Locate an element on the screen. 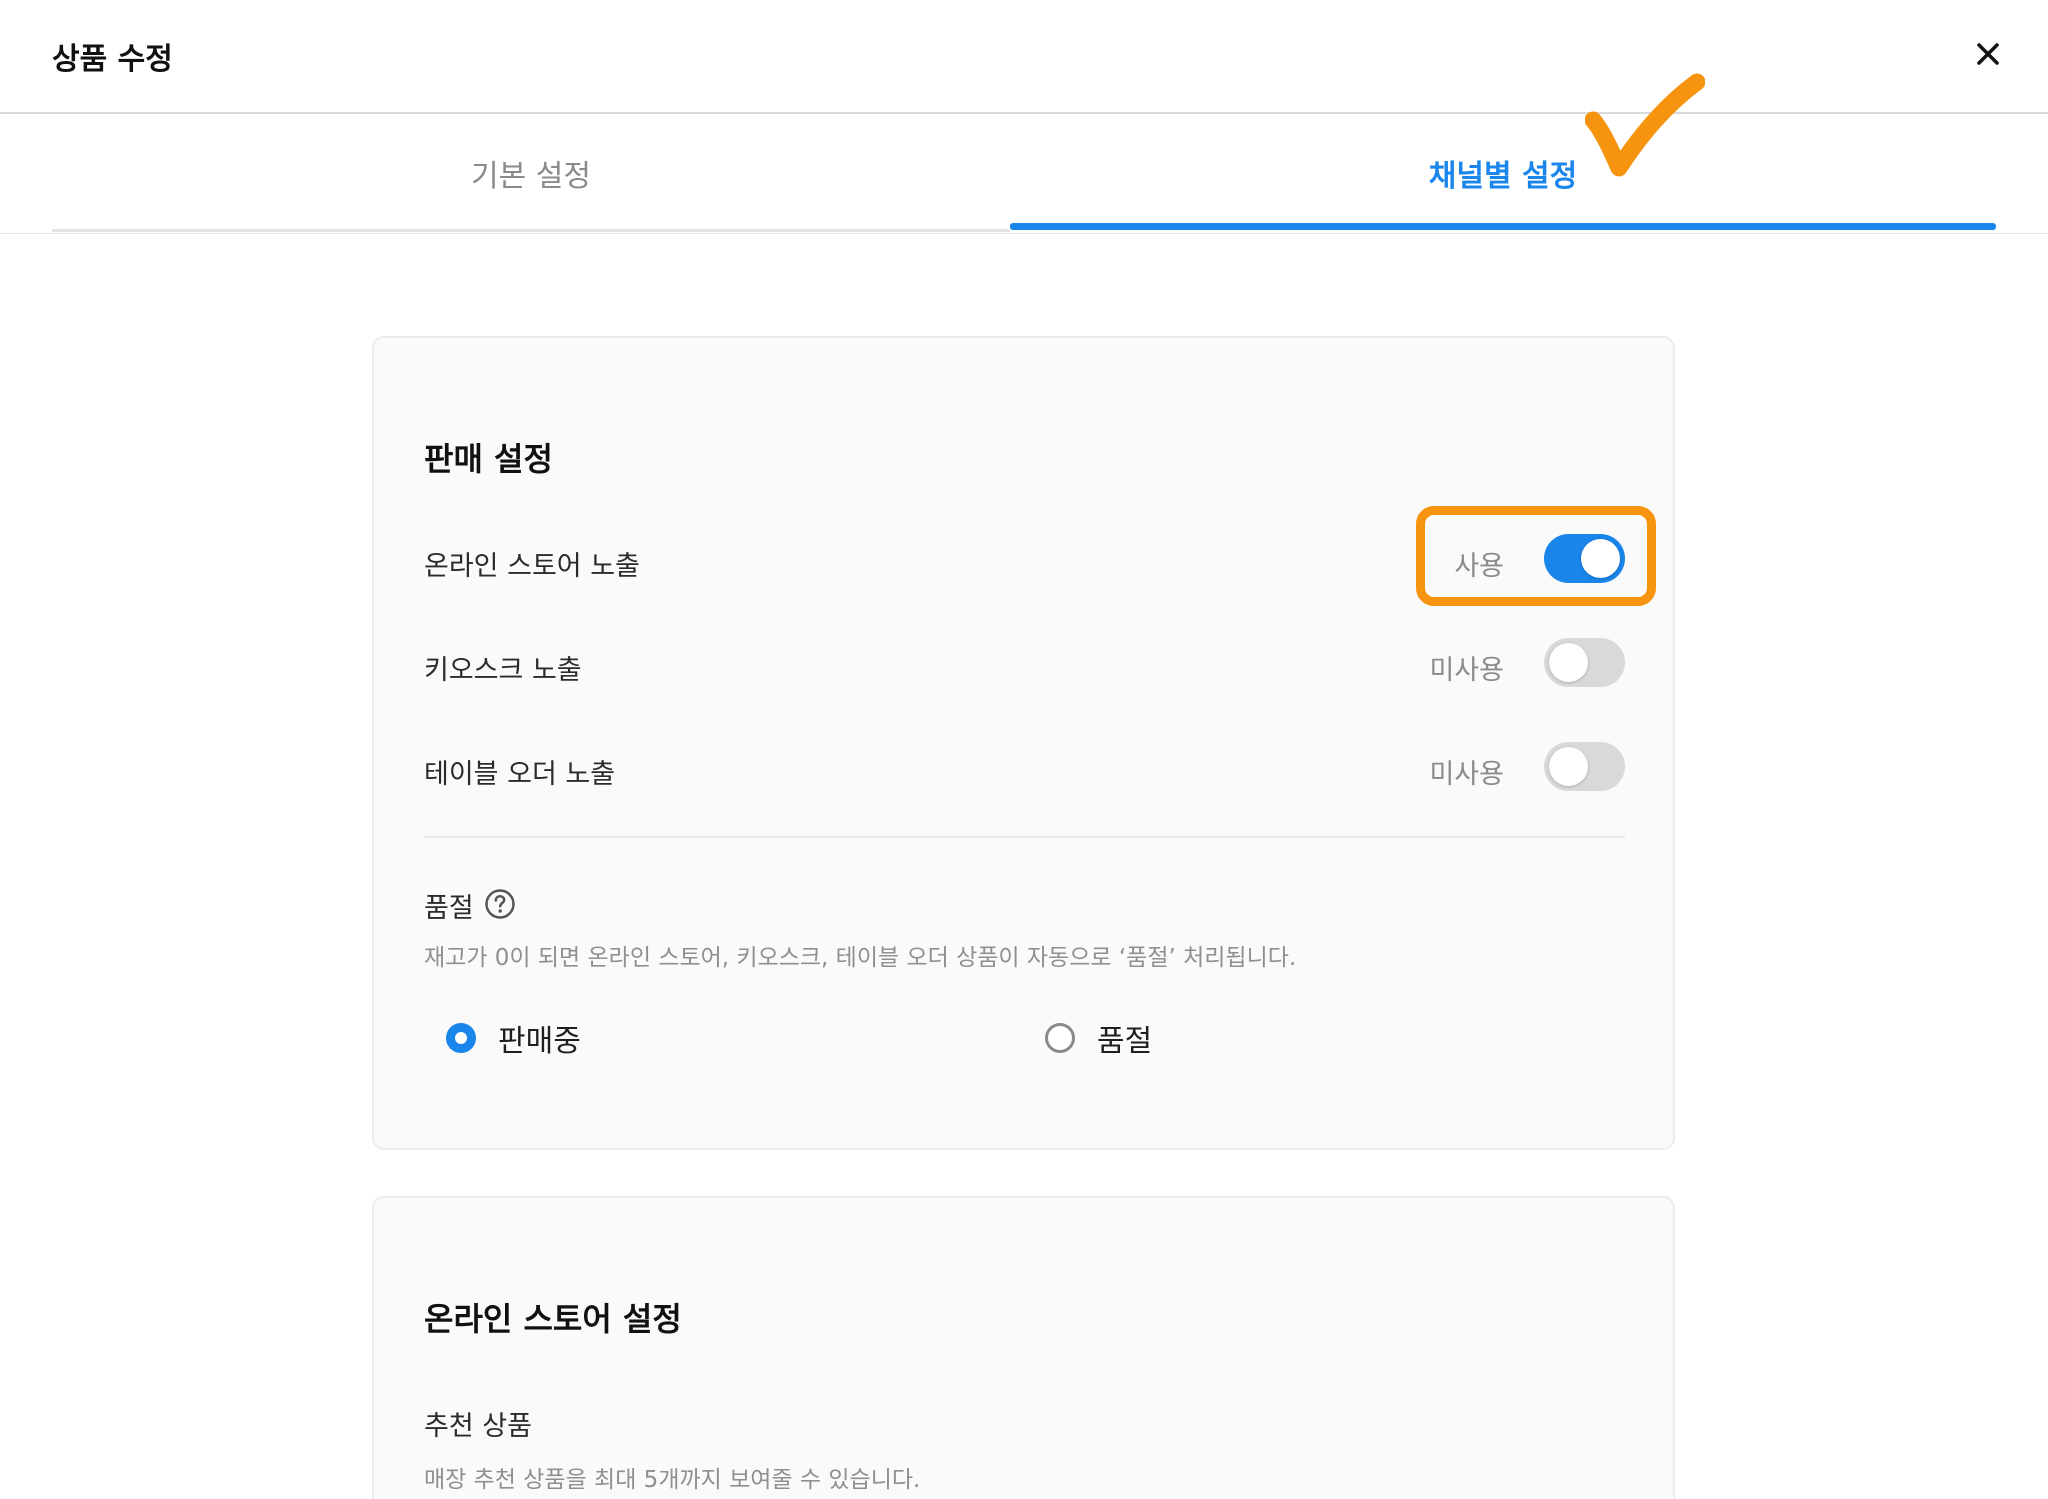  section-title: 판매 설정 is located at coordinates (488, 459).